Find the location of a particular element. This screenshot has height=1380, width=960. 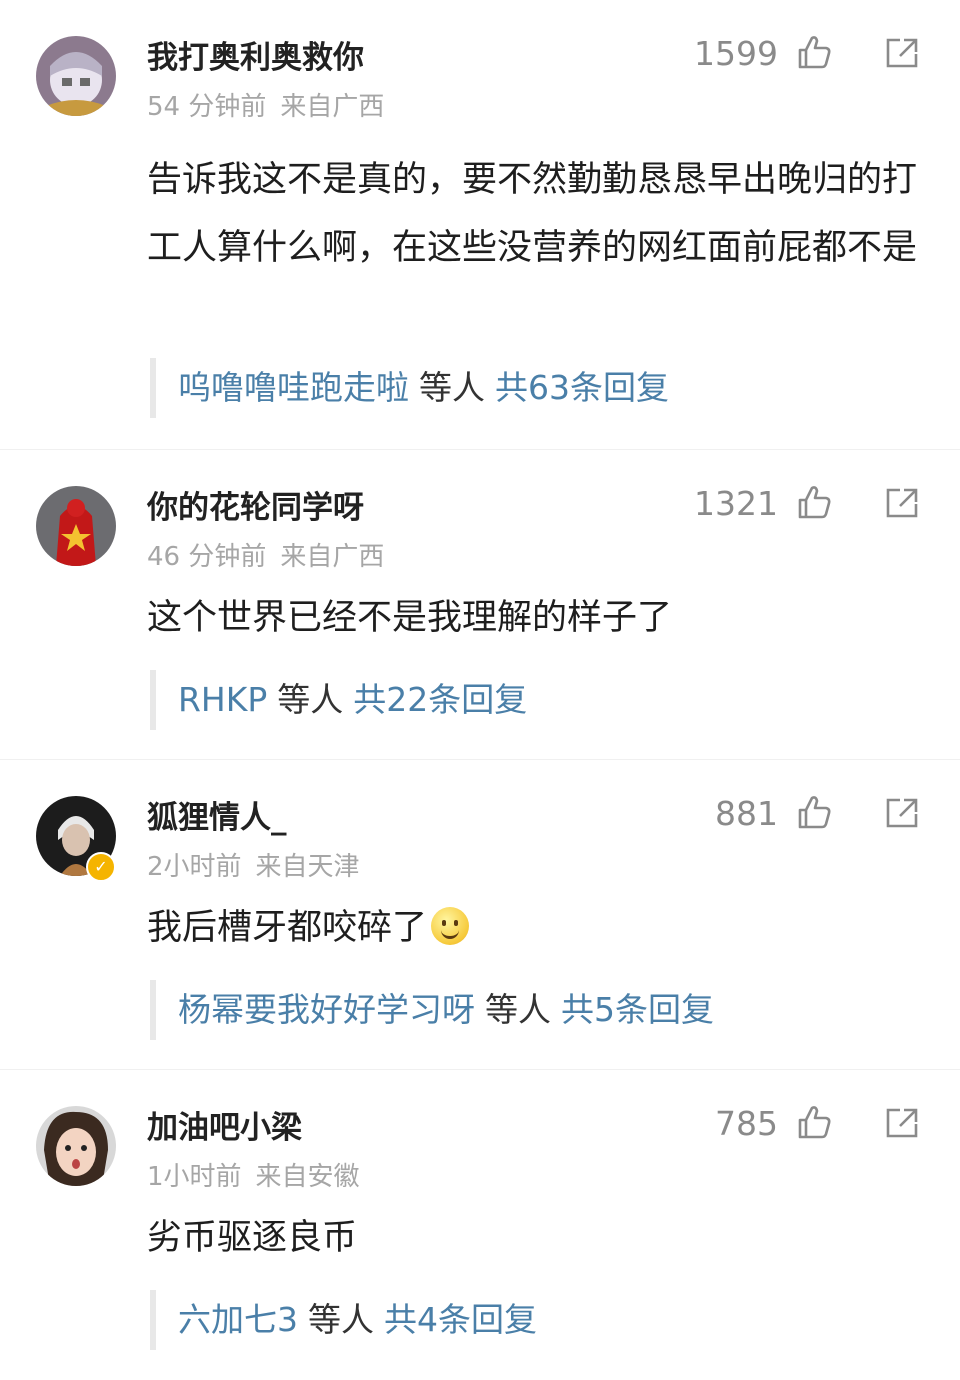

location: 来自安徽 is located at coordinates (307, 1177).